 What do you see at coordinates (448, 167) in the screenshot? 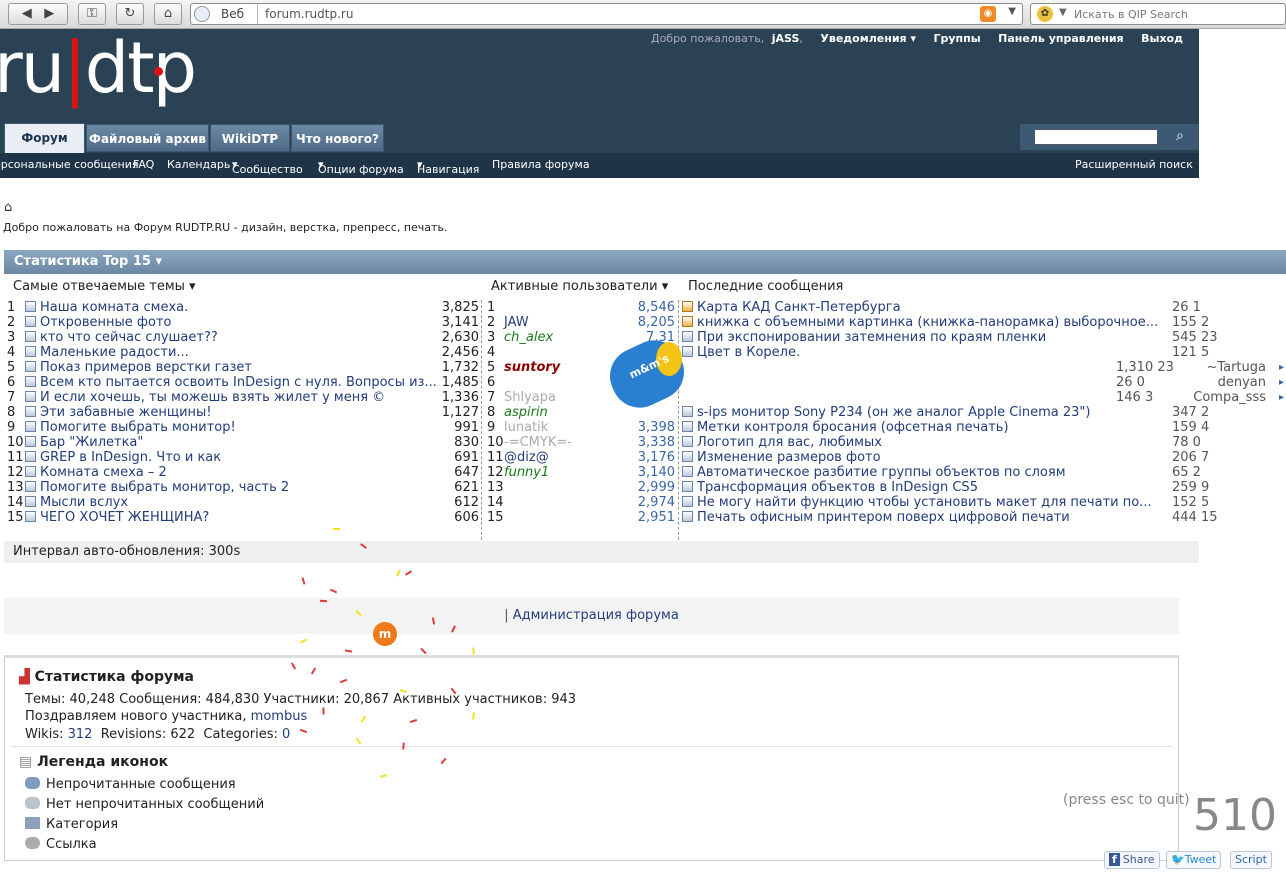
I see `subnav-navigation: Навигация ▾` at bounding box center [448, 167].